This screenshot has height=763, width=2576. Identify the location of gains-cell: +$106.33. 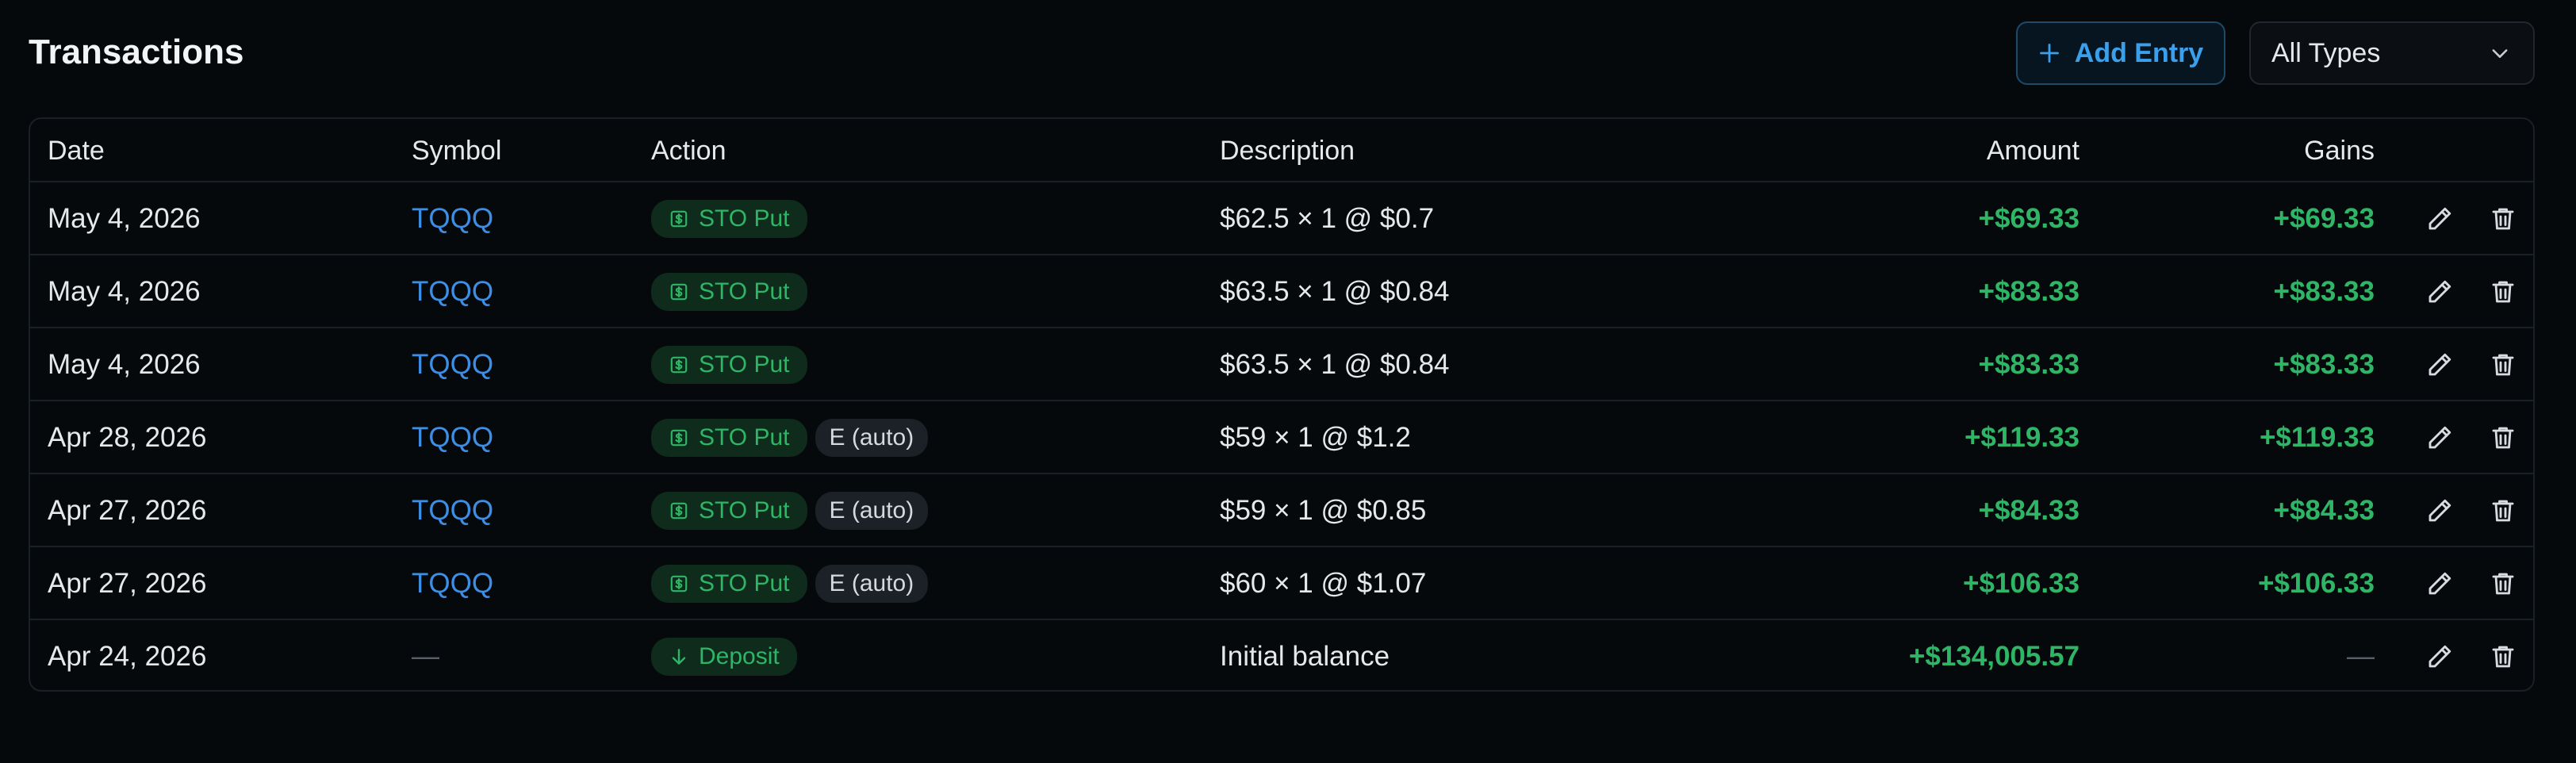
(2316, 583).